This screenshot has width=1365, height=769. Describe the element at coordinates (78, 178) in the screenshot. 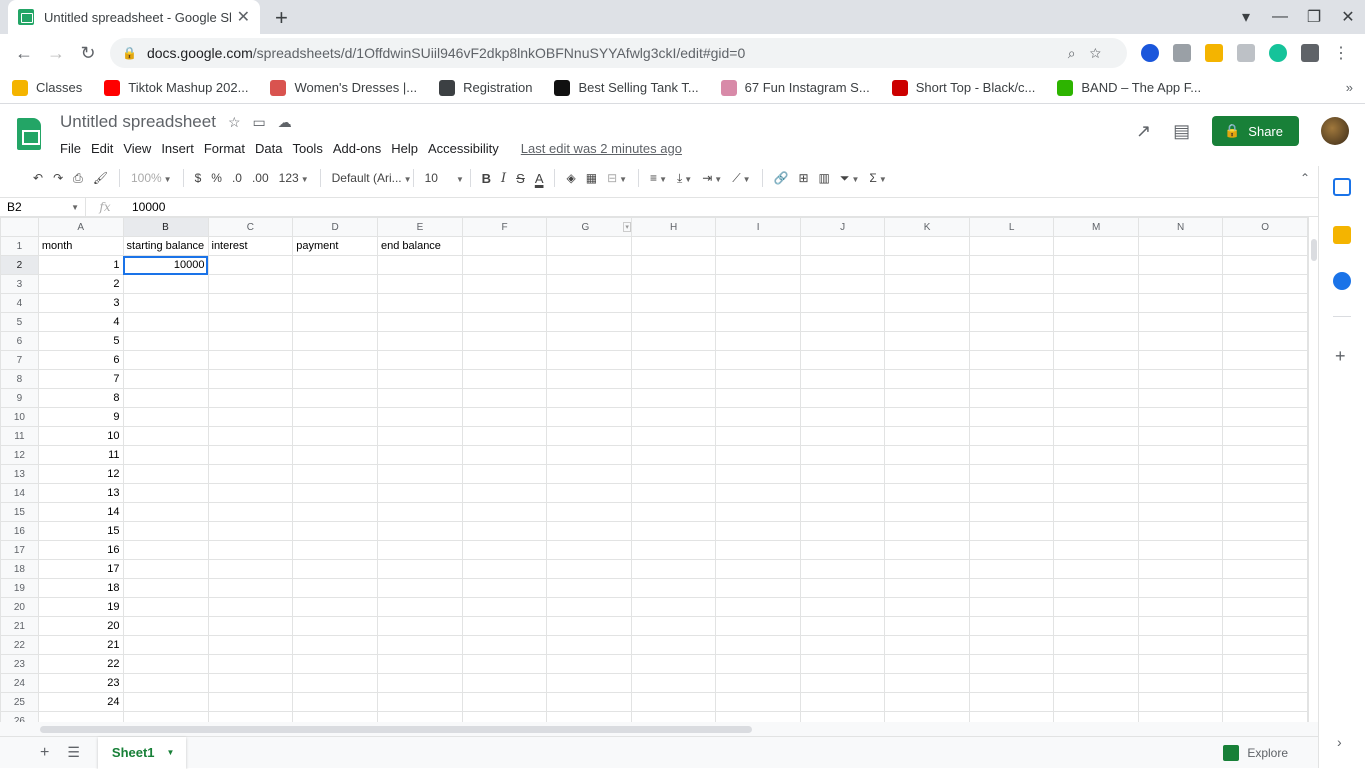

I see `print-icon: ⎙` at that location.